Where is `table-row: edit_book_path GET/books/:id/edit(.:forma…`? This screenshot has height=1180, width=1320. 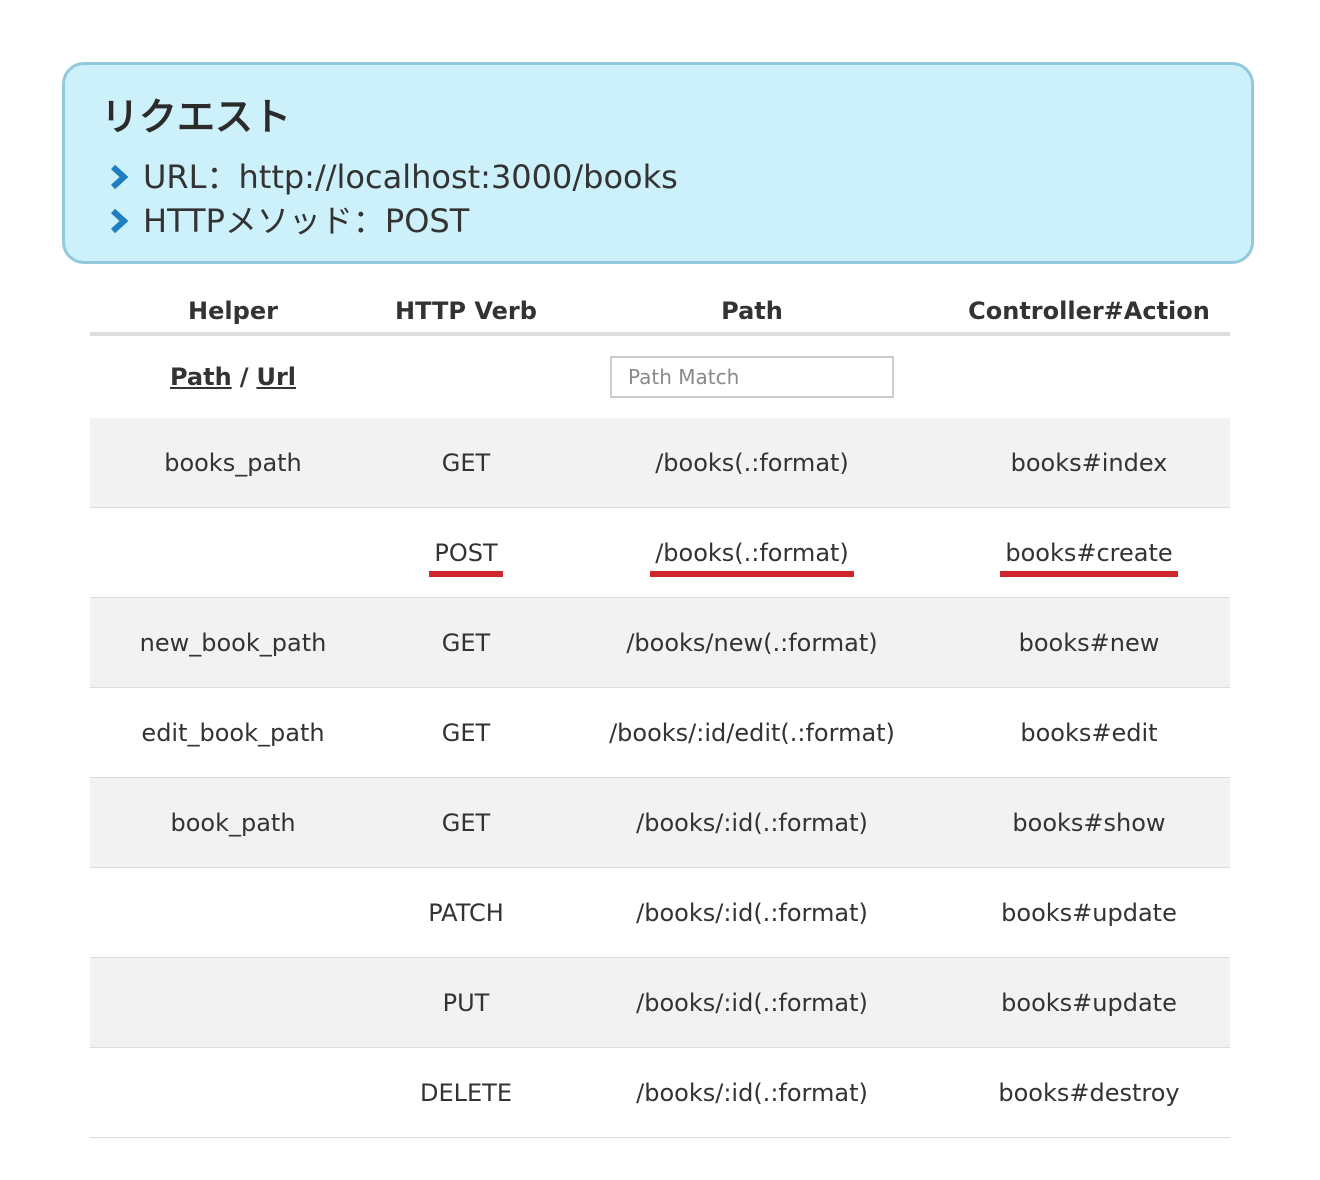
table-row: edit_book_path GET/books/:id/edit(.:forma… is located at coordinates (660, 733).